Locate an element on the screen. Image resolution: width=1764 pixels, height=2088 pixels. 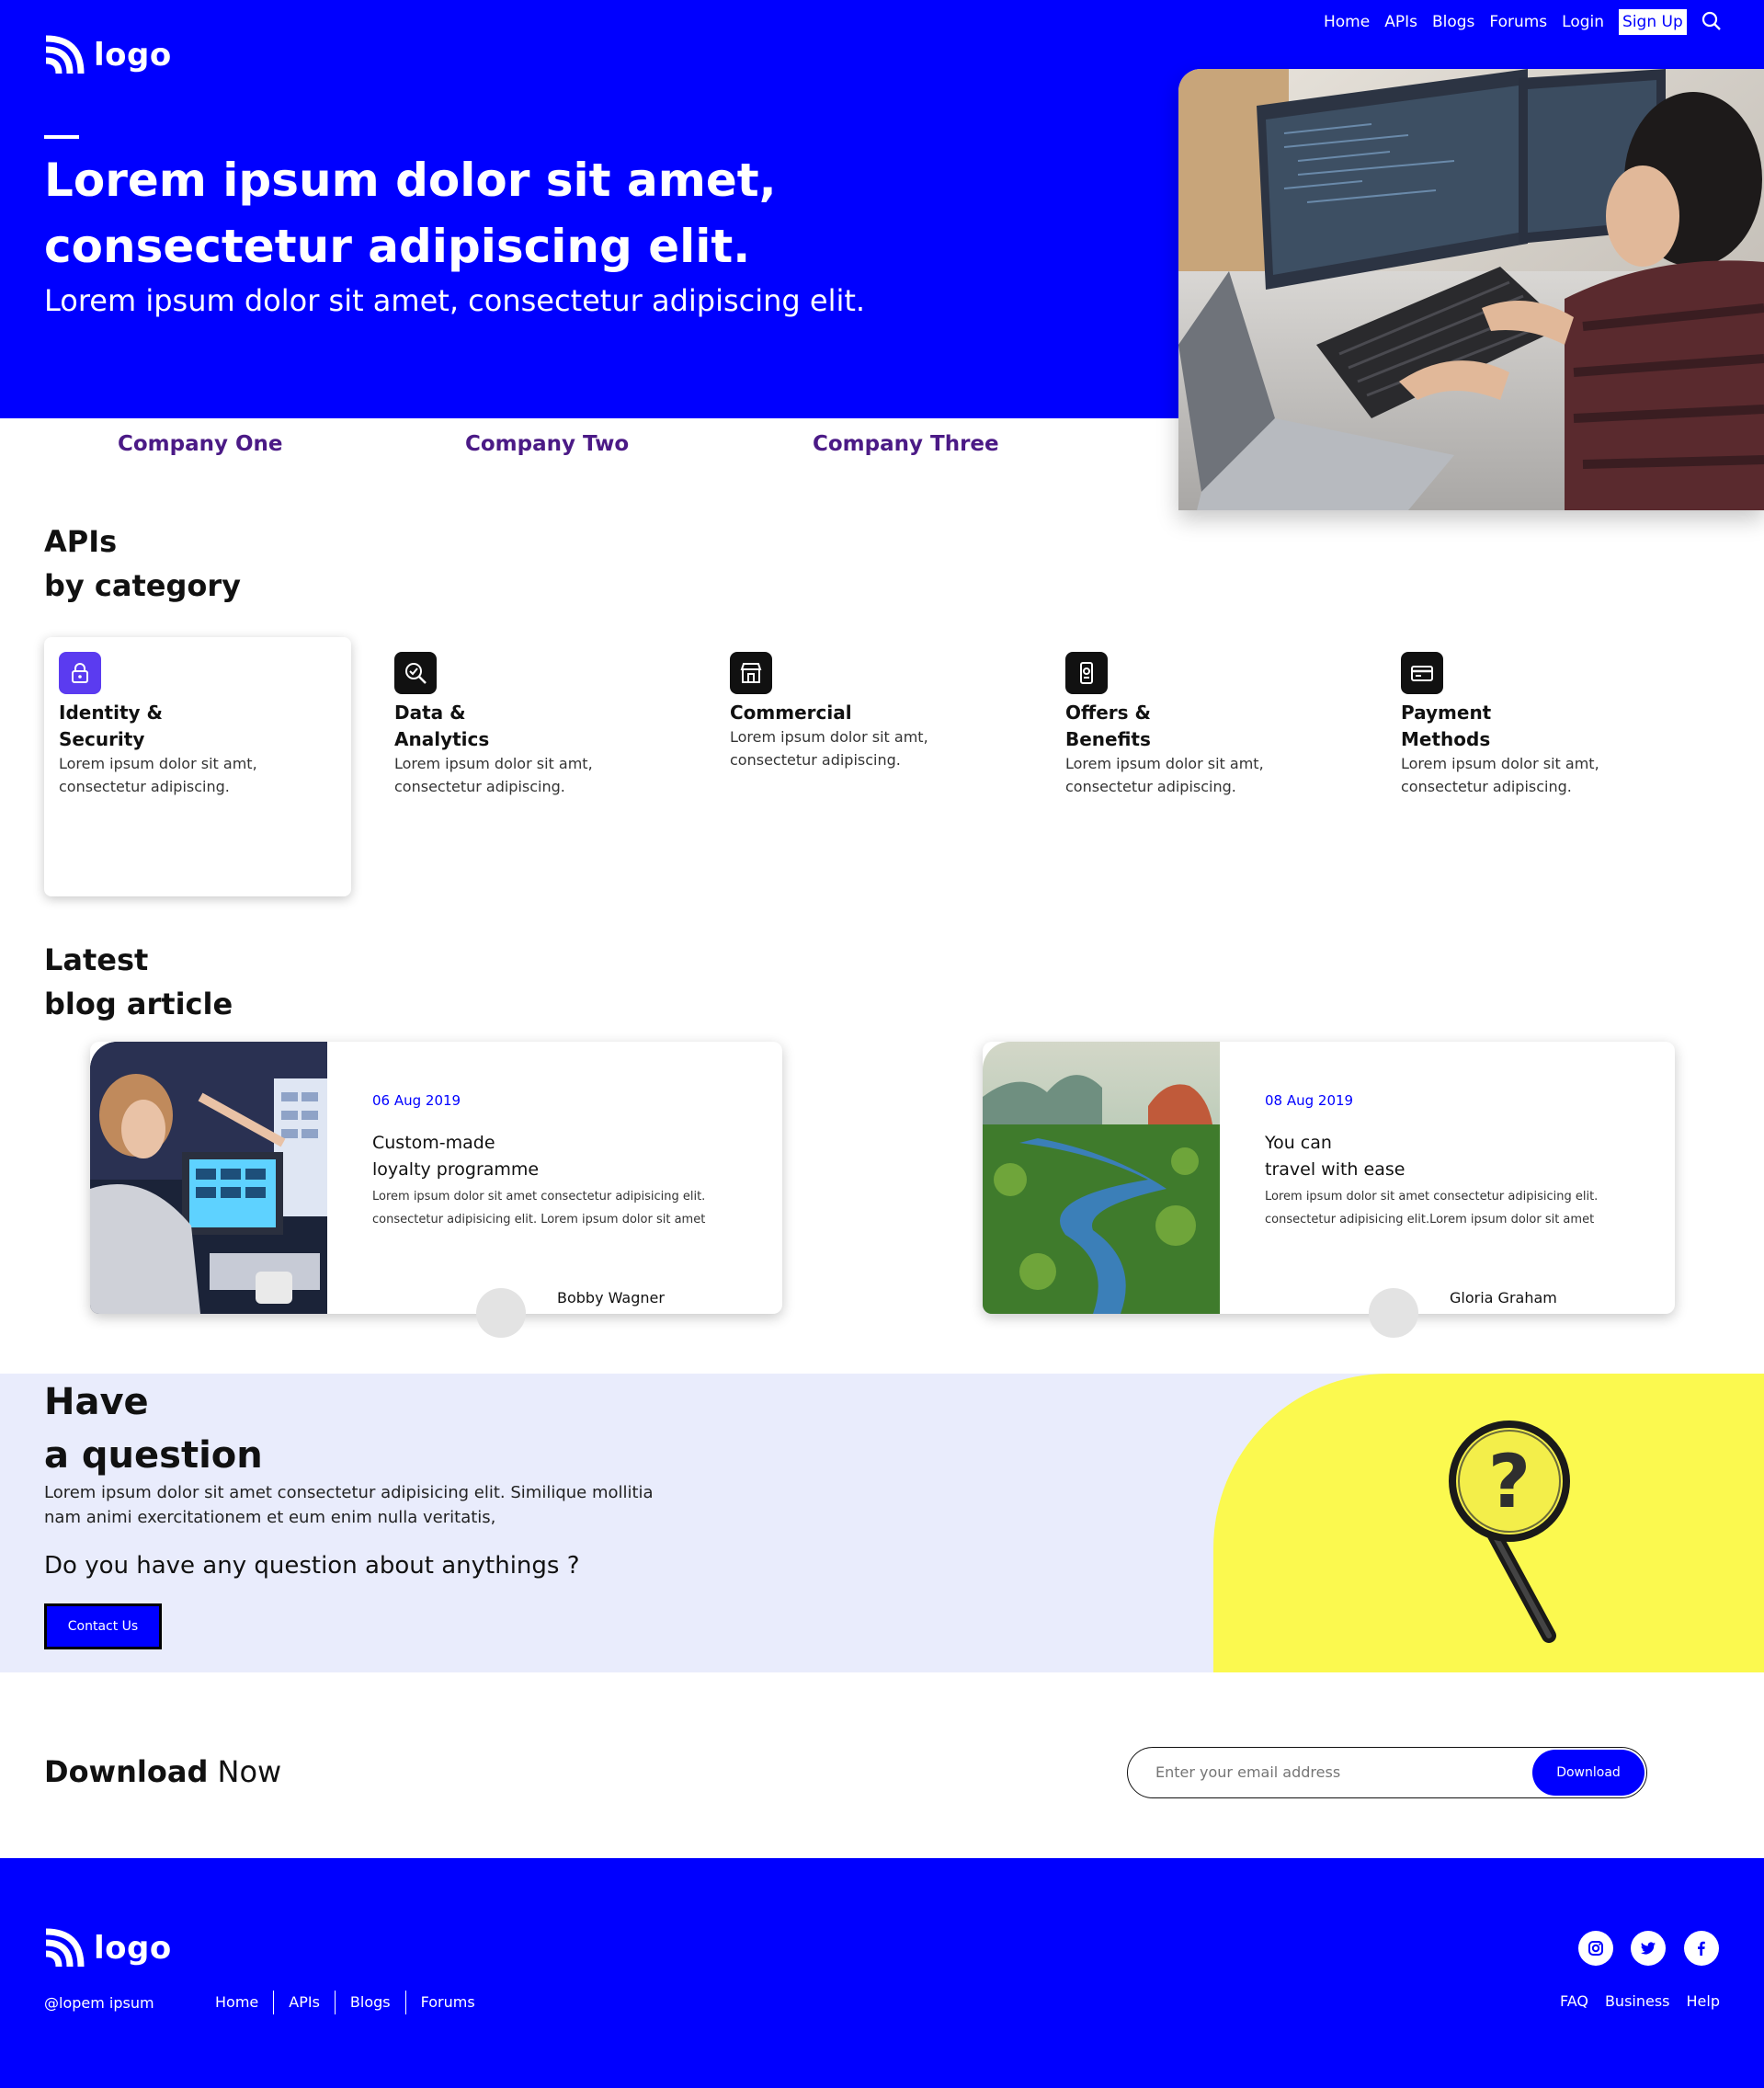
download-button: Download is located at coordinates (1588, 1773).